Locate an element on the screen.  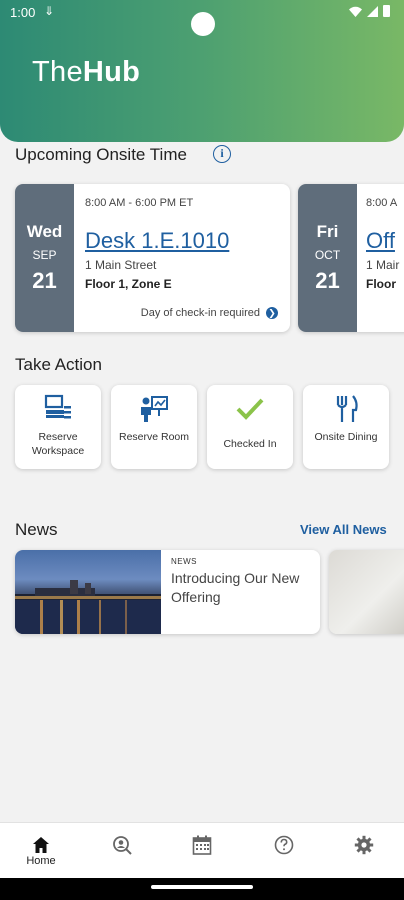
checkmark-icon is located at coordinates (250, 409).